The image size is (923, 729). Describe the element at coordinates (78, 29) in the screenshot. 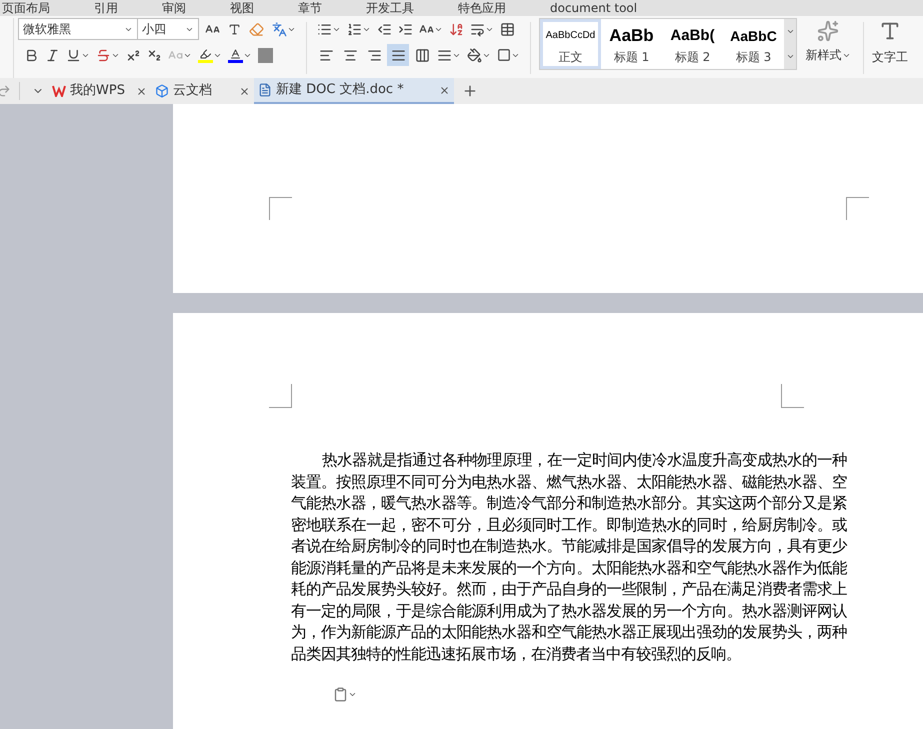

I see `font-name-field: 微软雅黑` at that location.